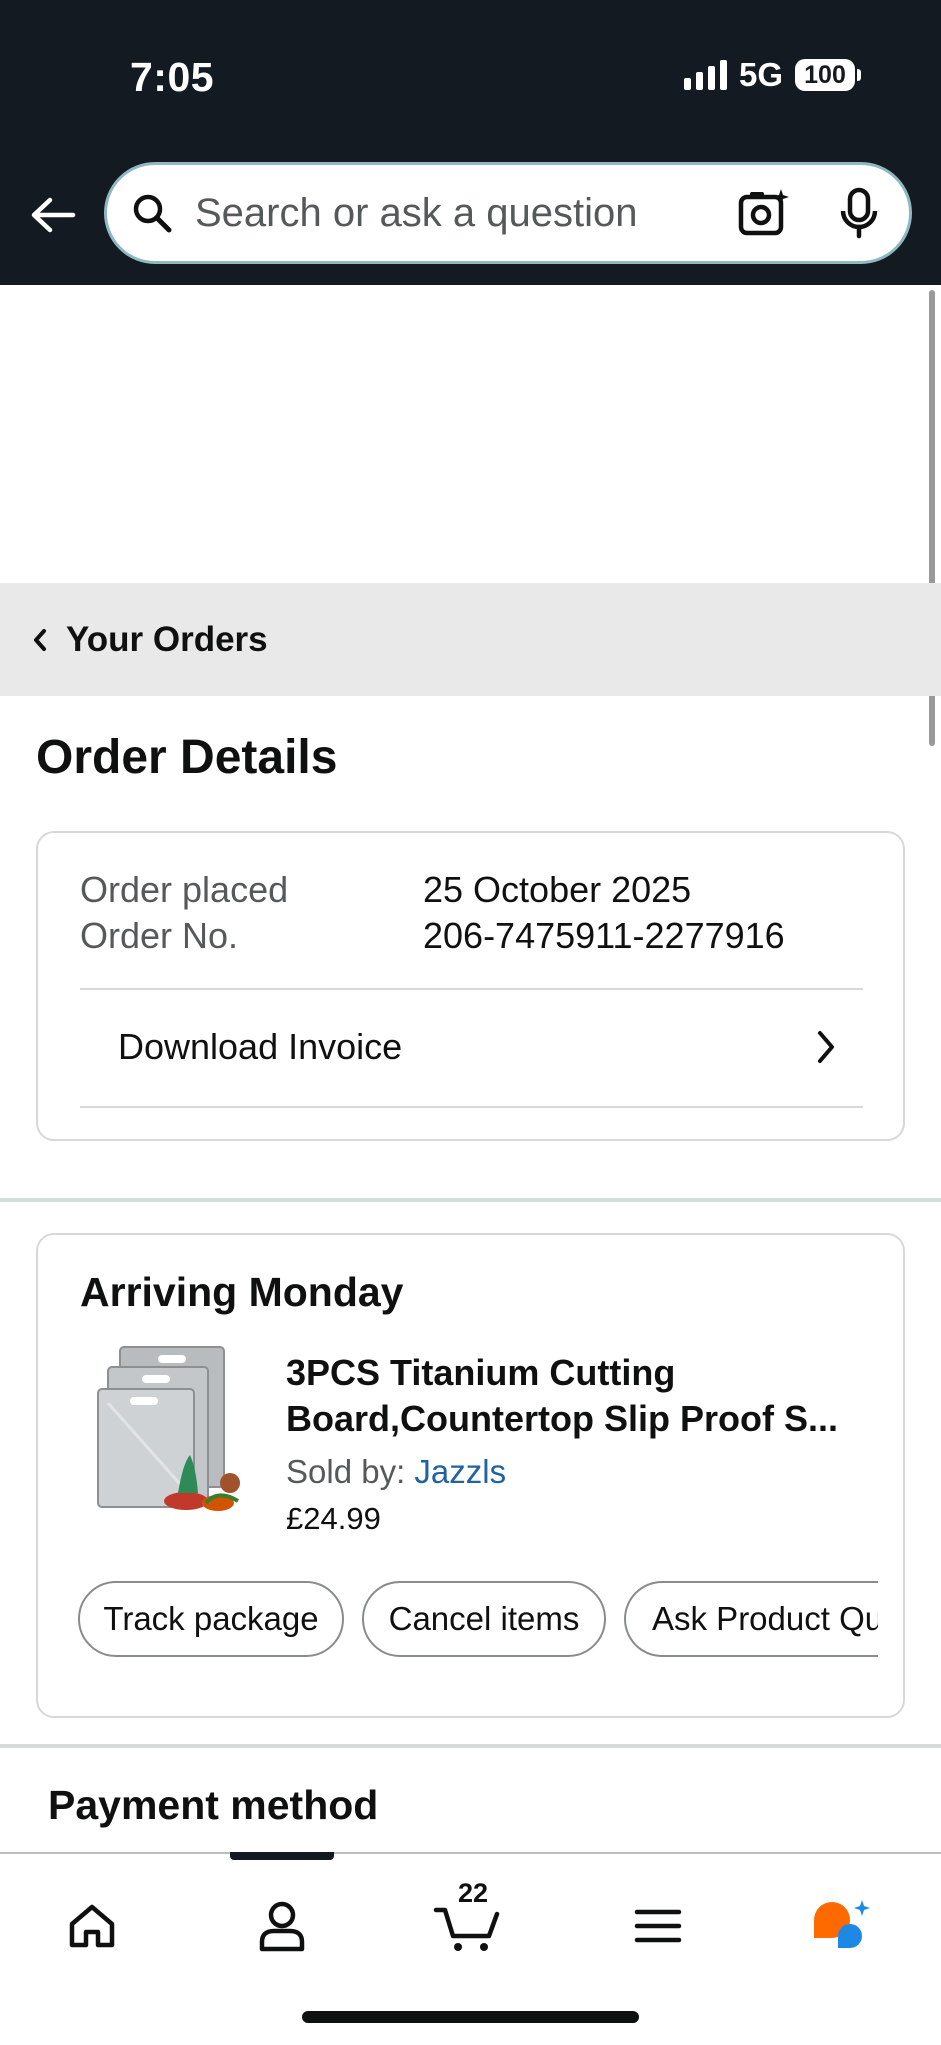 The height and width of the screenshot is (2045, 941). I want to click on home-icon, so click(92, 1926).